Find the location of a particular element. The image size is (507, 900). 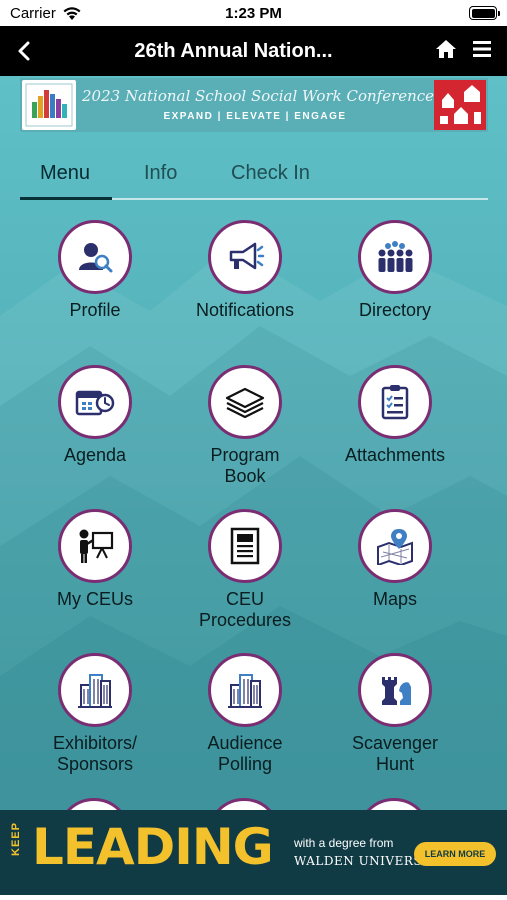

presenter-icon is located at coordinates (95, 546).